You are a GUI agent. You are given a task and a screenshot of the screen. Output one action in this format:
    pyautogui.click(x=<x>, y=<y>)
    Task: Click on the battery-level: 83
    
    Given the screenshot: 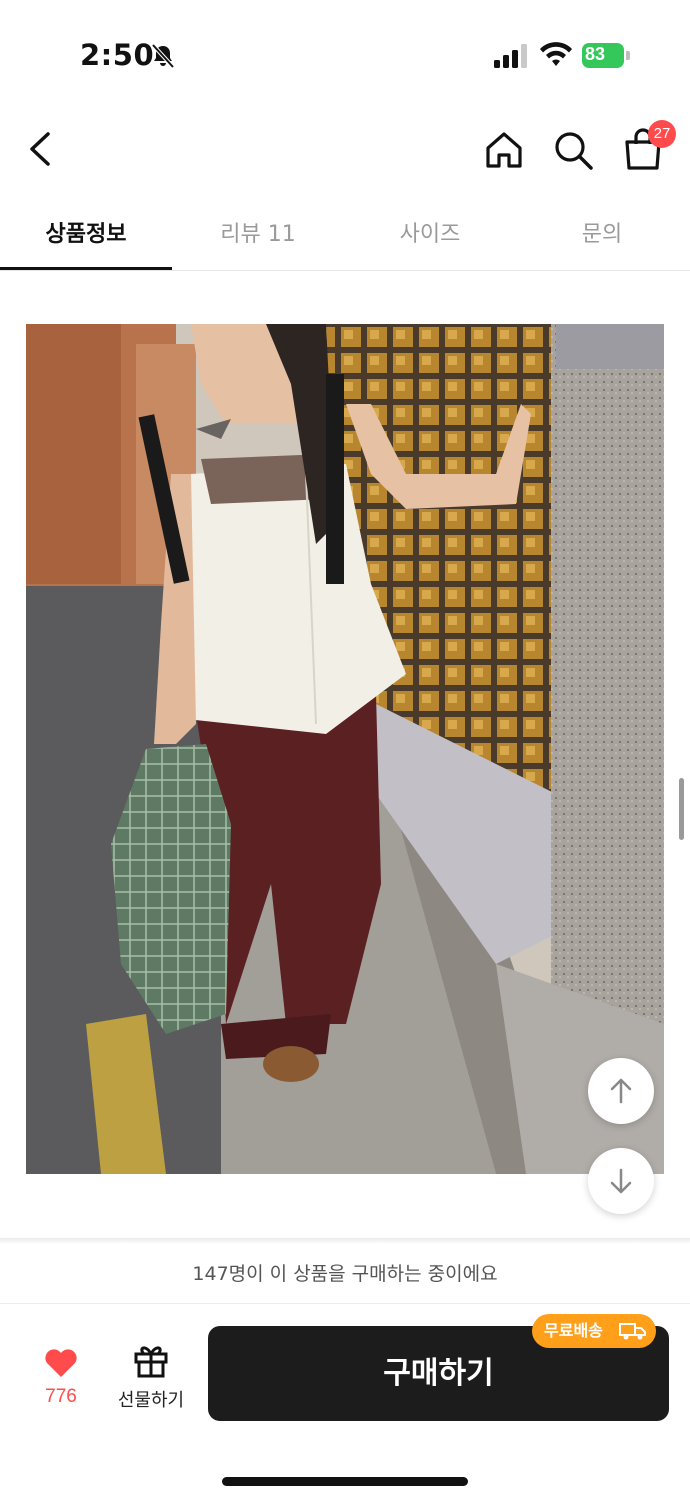 What is the action you would take?
    pyautogui.click(x=595, y=54)
    